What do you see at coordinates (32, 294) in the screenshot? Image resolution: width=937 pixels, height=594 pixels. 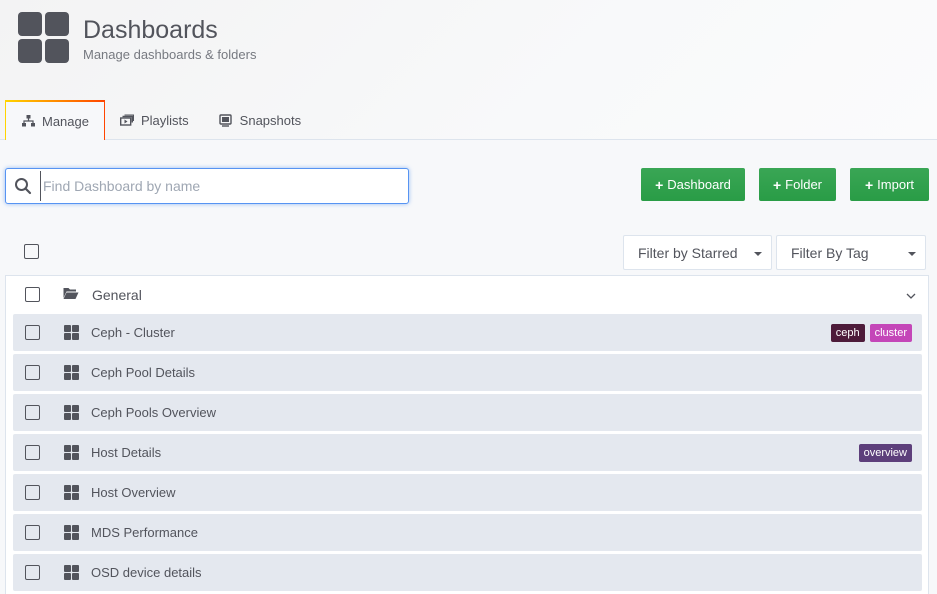 I see `folder-checkbox` at bounding box center [32, 294].